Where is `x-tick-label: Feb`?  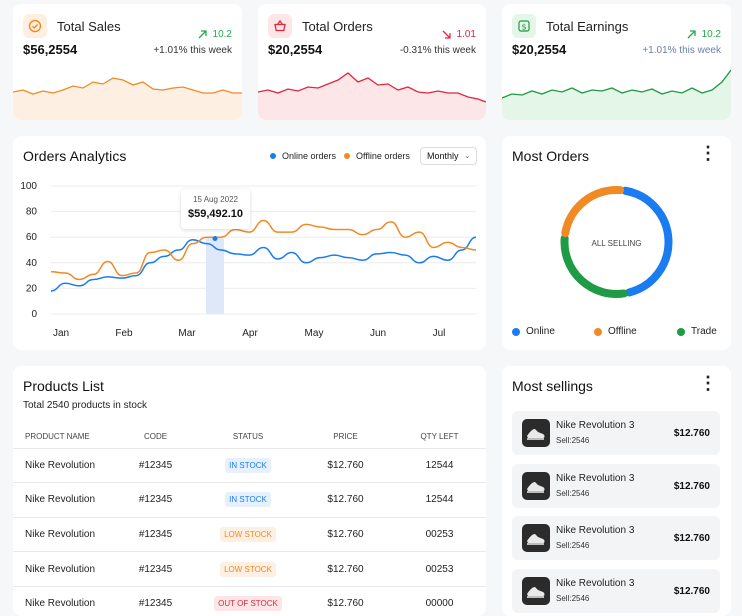 x-tick-label: Feb is located at coordinates (124, 333).